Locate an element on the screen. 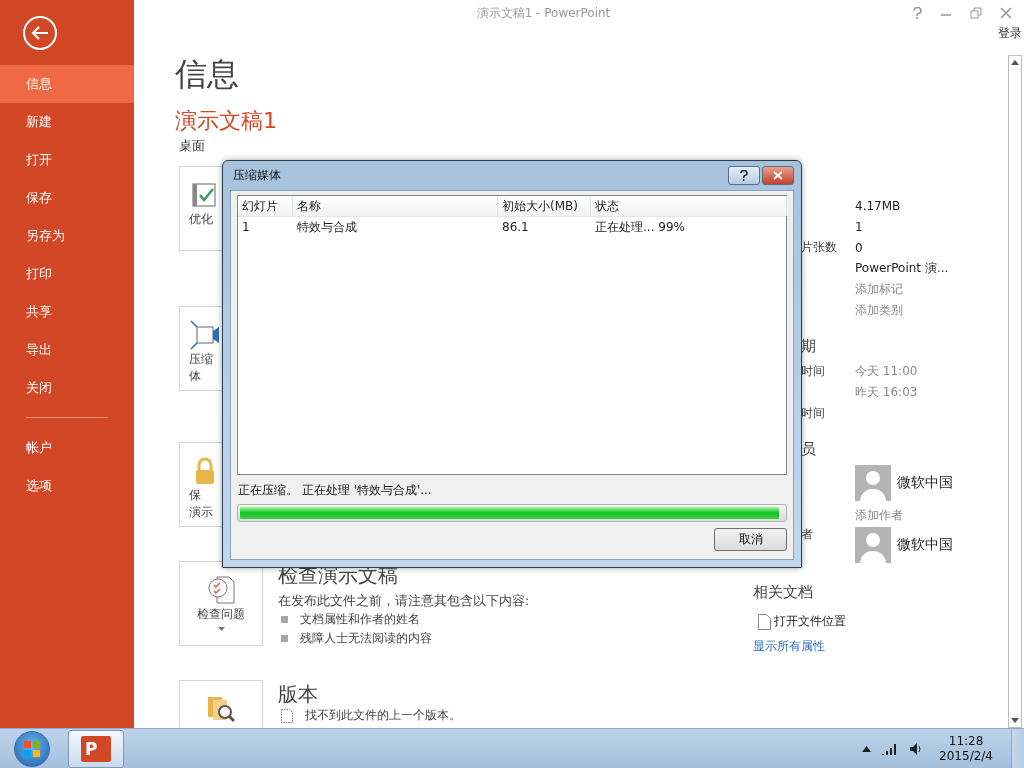 The width and height of the screenshot is (1024, 768). property-heading: 相关文档 is located at coordinates (783, 592).